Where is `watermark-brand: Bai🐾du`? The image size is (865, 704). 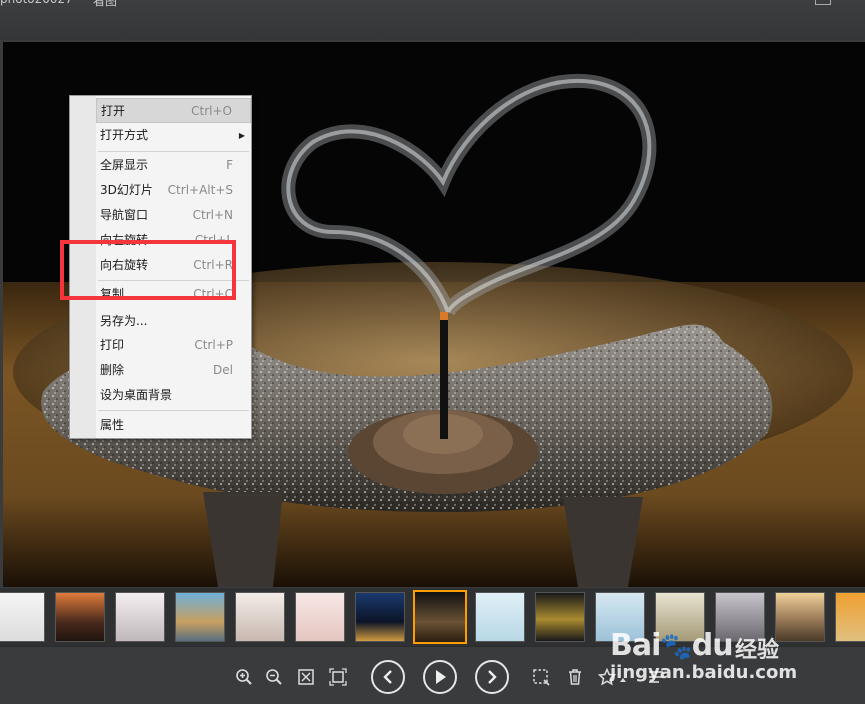
watermark-brand: Bai🐾du is located at coordinates (672, 645).